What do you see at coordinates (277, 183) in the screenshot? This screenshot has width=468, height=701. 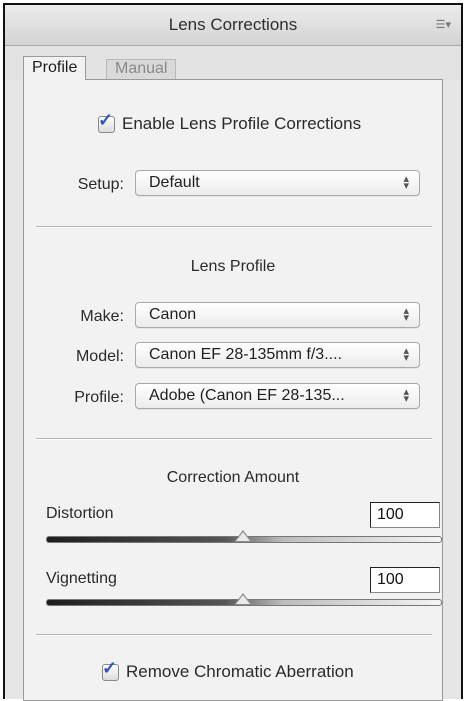 I see `setup-select: Default ▴ ▾` at bounding box center [277, 183].